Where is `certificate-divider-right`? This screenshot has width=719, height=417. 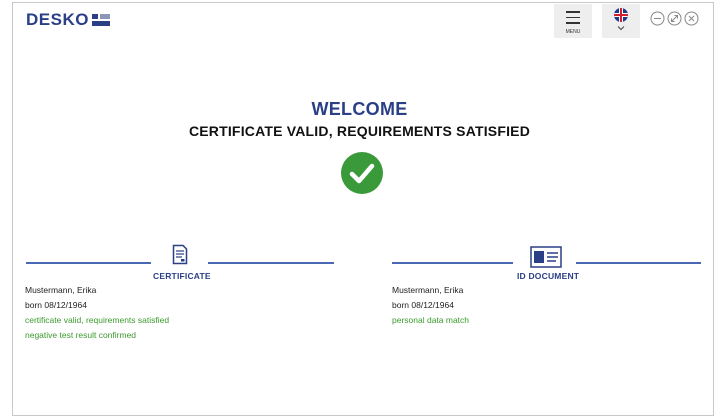 certificate-divider-right is located at coordinates (271, 263).